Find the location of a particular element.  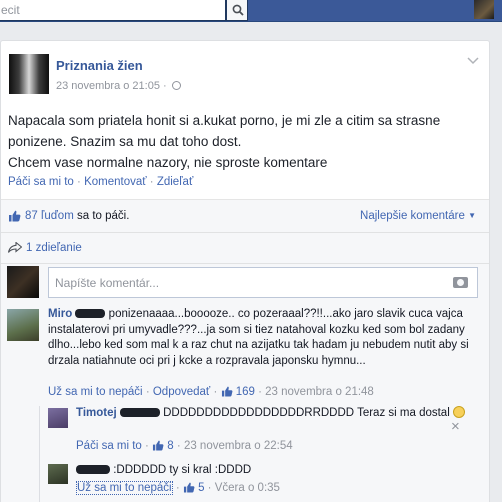

comment-link: Komentovať is located at coordinates (115, 182).